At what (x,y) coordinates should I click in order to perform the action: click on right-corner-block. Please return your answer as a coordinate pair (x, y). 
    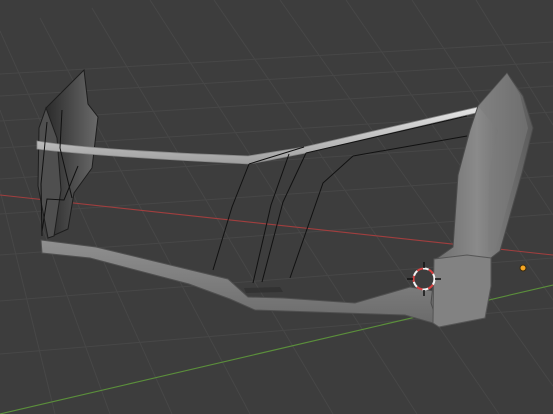
    Looking at the image, I should click on (462, 291).